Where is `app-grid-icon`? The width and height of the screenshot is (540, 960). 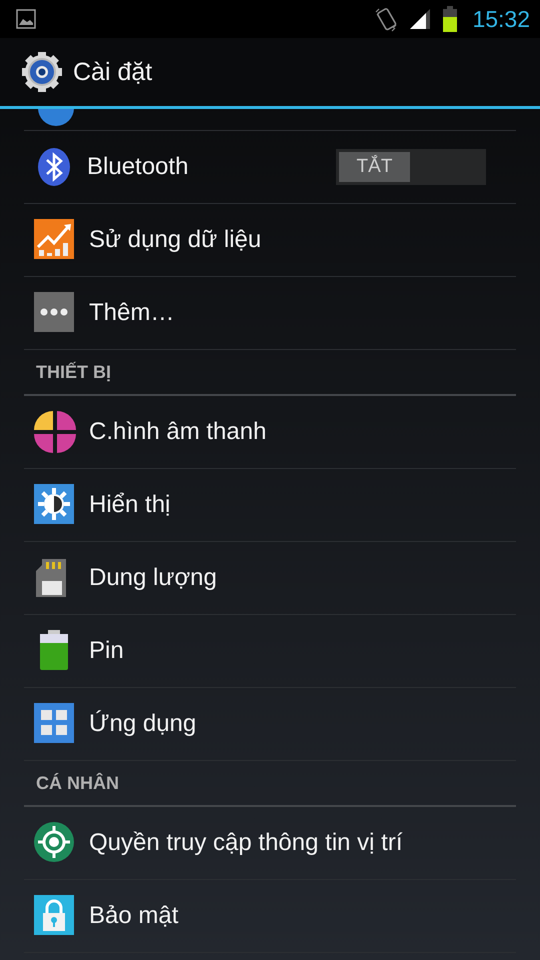
app-grid-icon is located at coordinates (55, 724).